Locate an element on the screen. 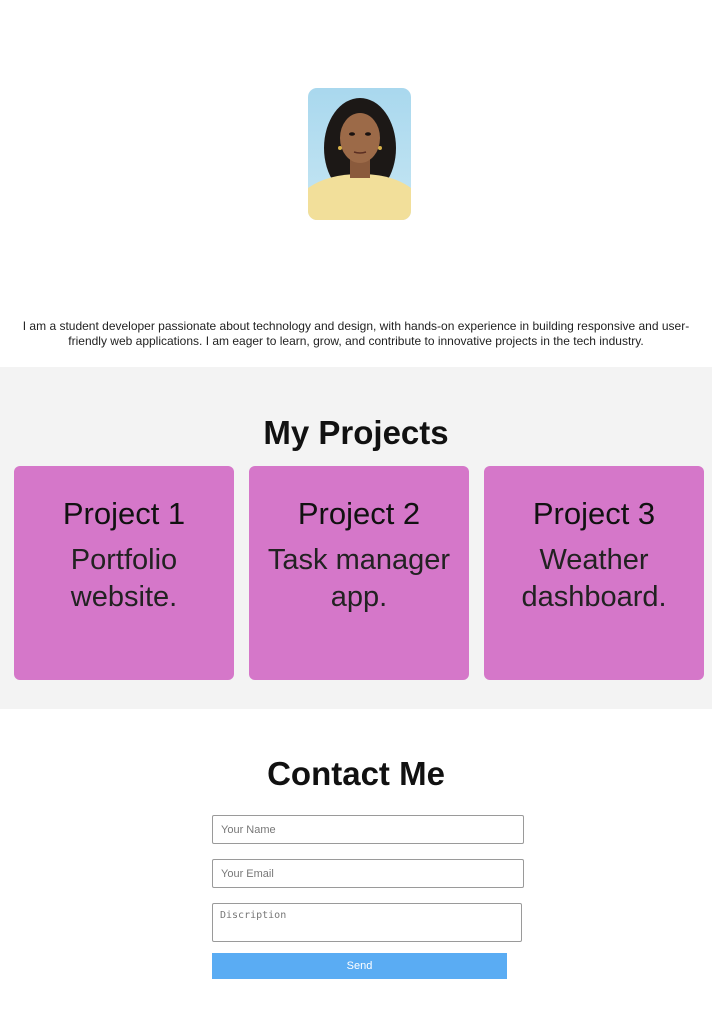 This screenshot has width=712, height=1016. projects-heading: My Projects is located at coordinates (356, 432).